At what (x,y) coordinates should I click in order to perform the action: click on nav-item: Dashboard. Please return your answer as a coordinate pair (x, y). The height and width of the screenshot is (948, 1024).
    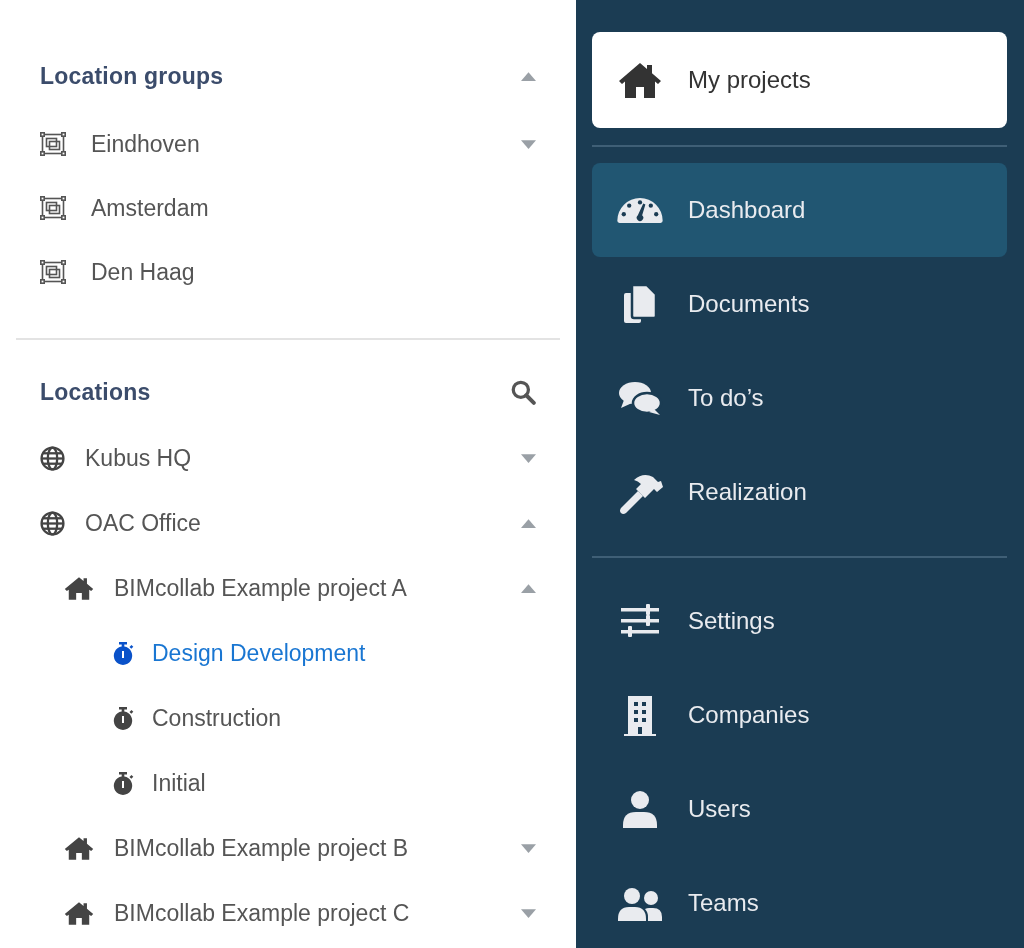
    Looking at the image, I should click on (799, 210).